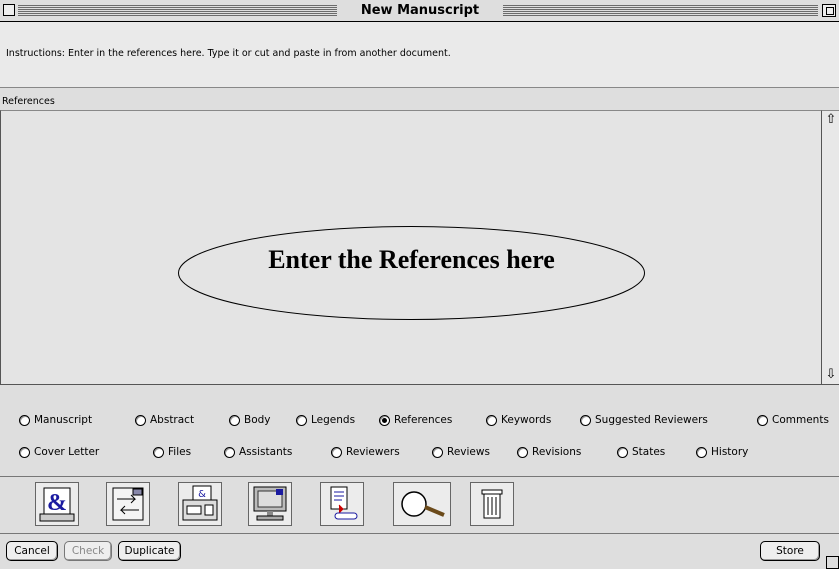 Image resolution: width=839 pixels, height=569 pixels. What do you see at coordinates (9, 10) in the screenshot?
I see `close-box-icon` at bounding box center [9, 10].